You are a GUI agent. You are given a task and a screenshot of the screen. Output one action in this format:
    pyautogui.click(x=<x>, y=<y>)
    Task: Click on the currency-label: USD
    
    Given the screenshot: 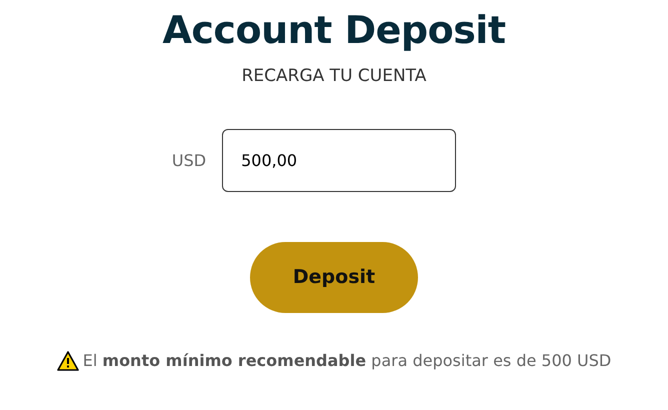 What is the action you would take?
    pyautogui.click(x=189, y=161)
    